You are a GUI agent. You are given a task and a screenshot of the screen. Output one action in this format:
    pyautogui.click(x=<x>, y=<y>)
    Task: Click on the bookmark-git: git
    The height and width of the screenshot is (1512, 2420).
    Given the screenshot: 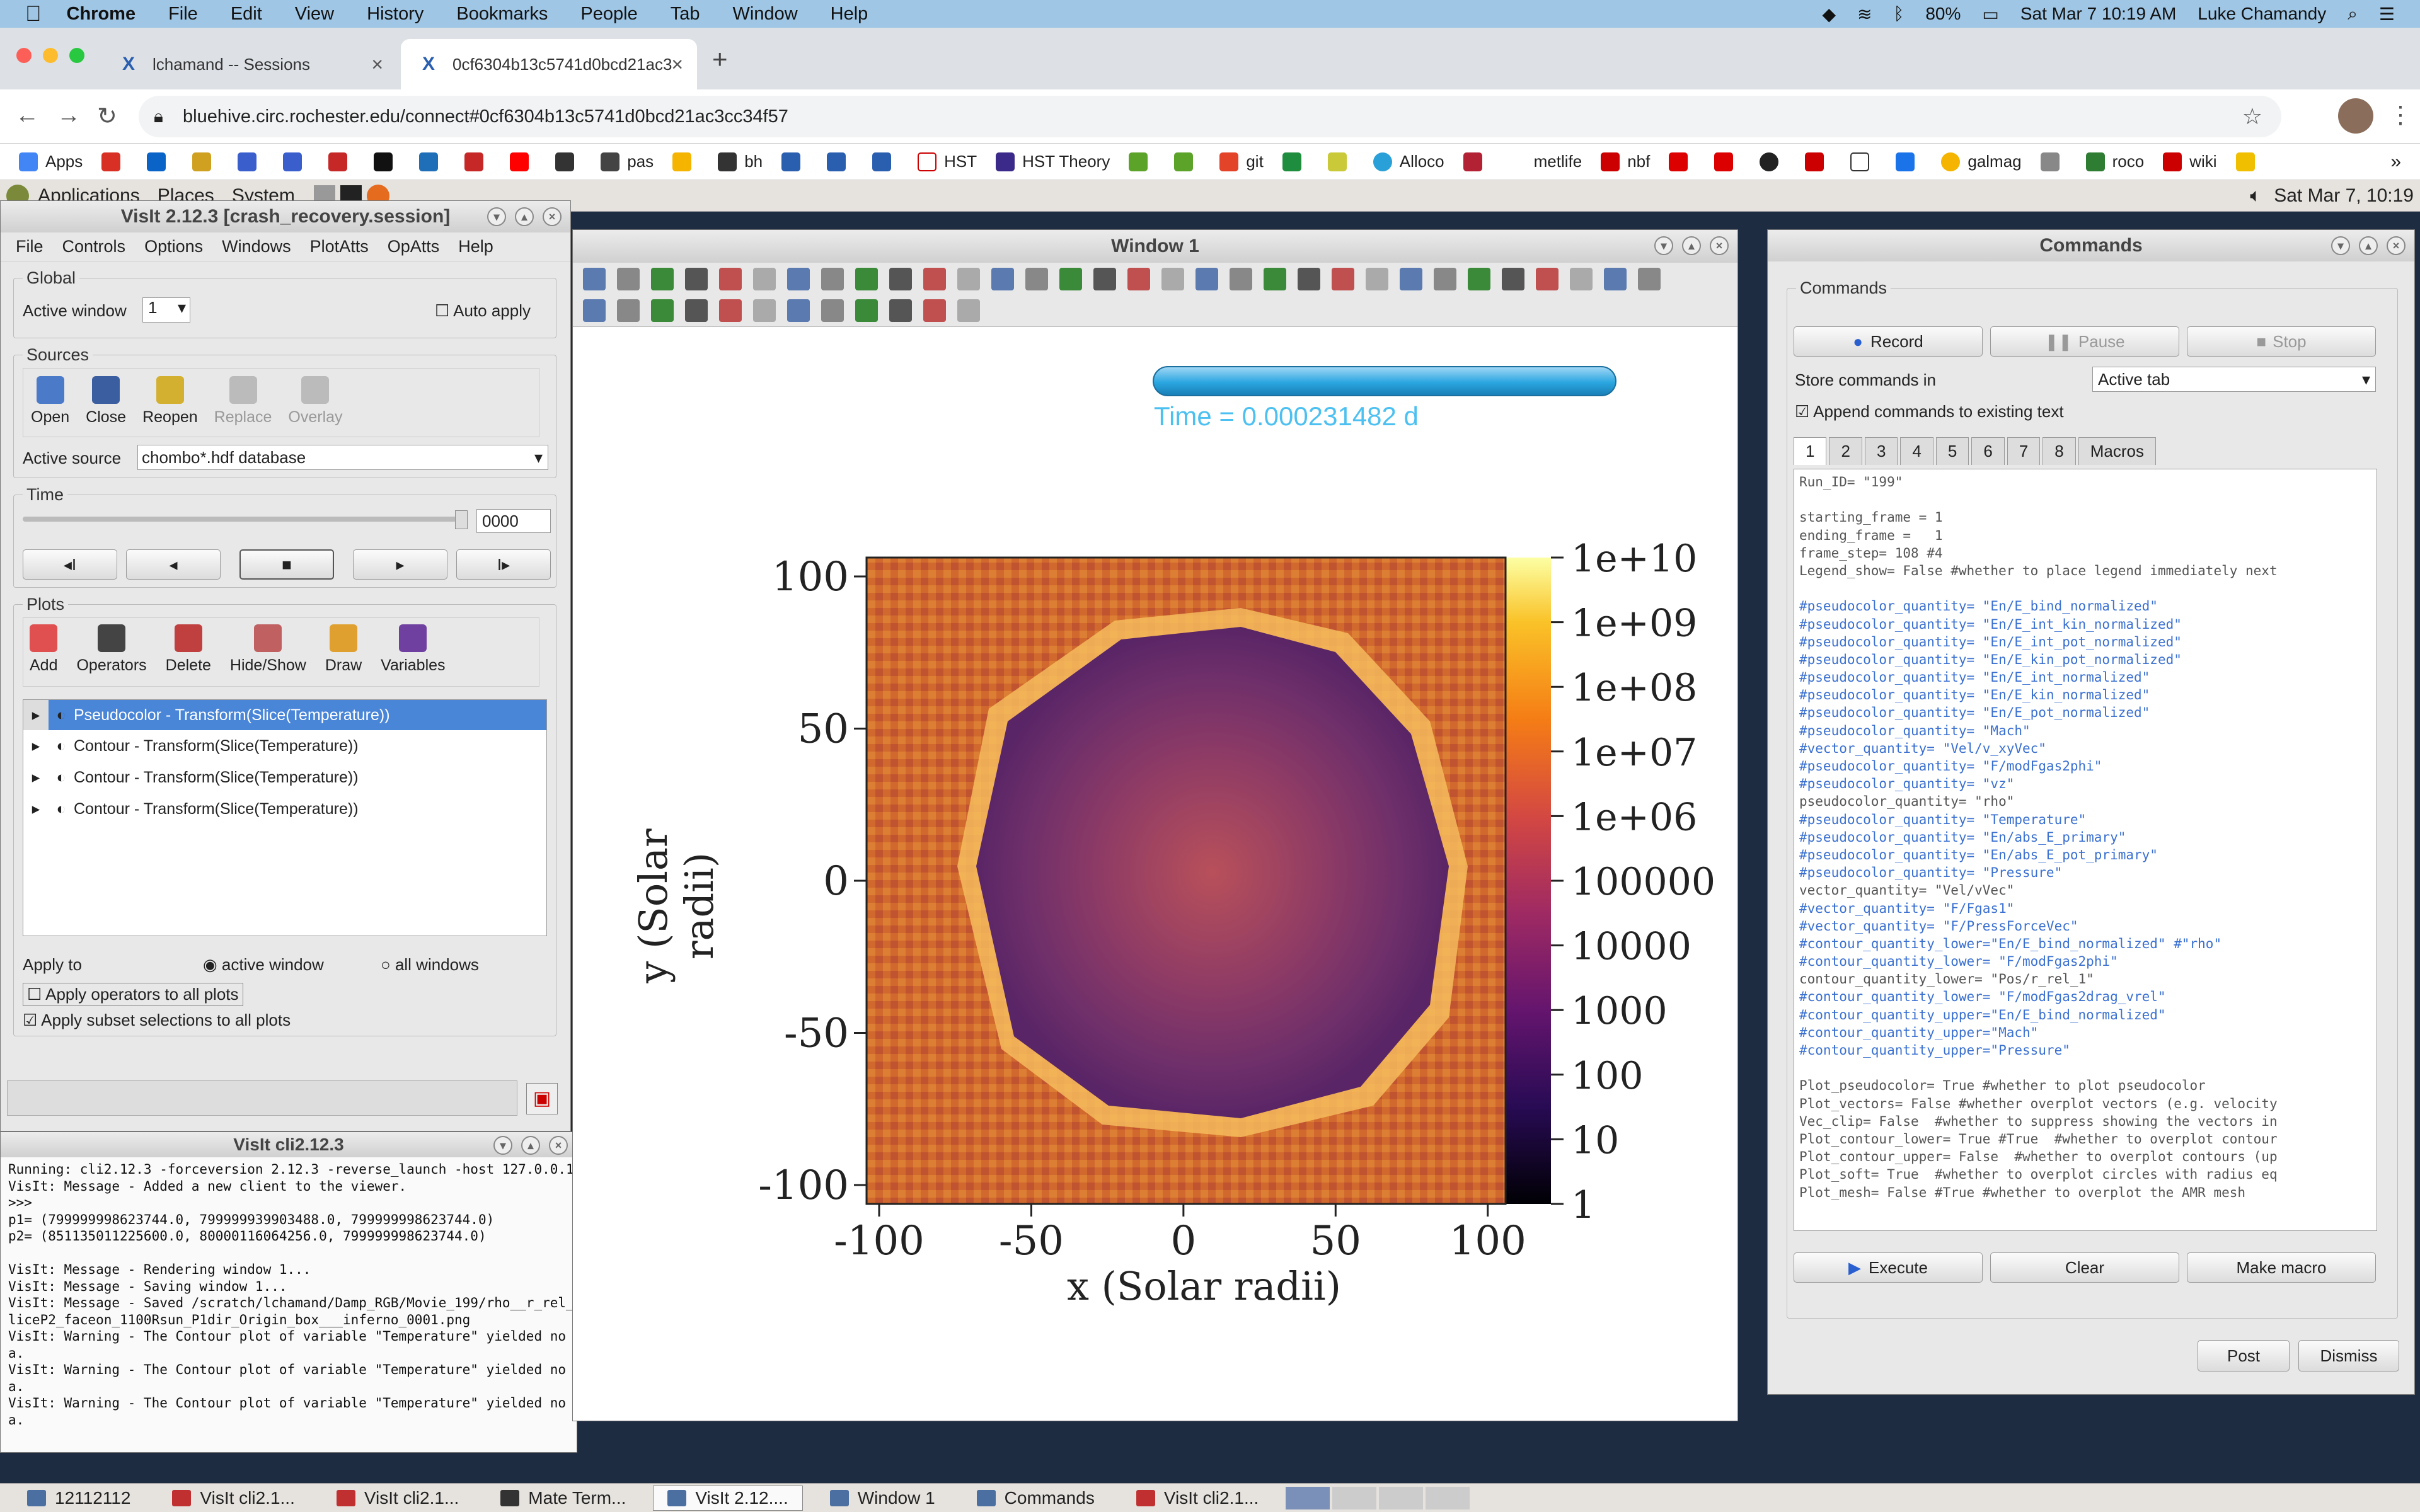 What is the action you would take?
    pyautogui.click(x=1242, y=161)
    